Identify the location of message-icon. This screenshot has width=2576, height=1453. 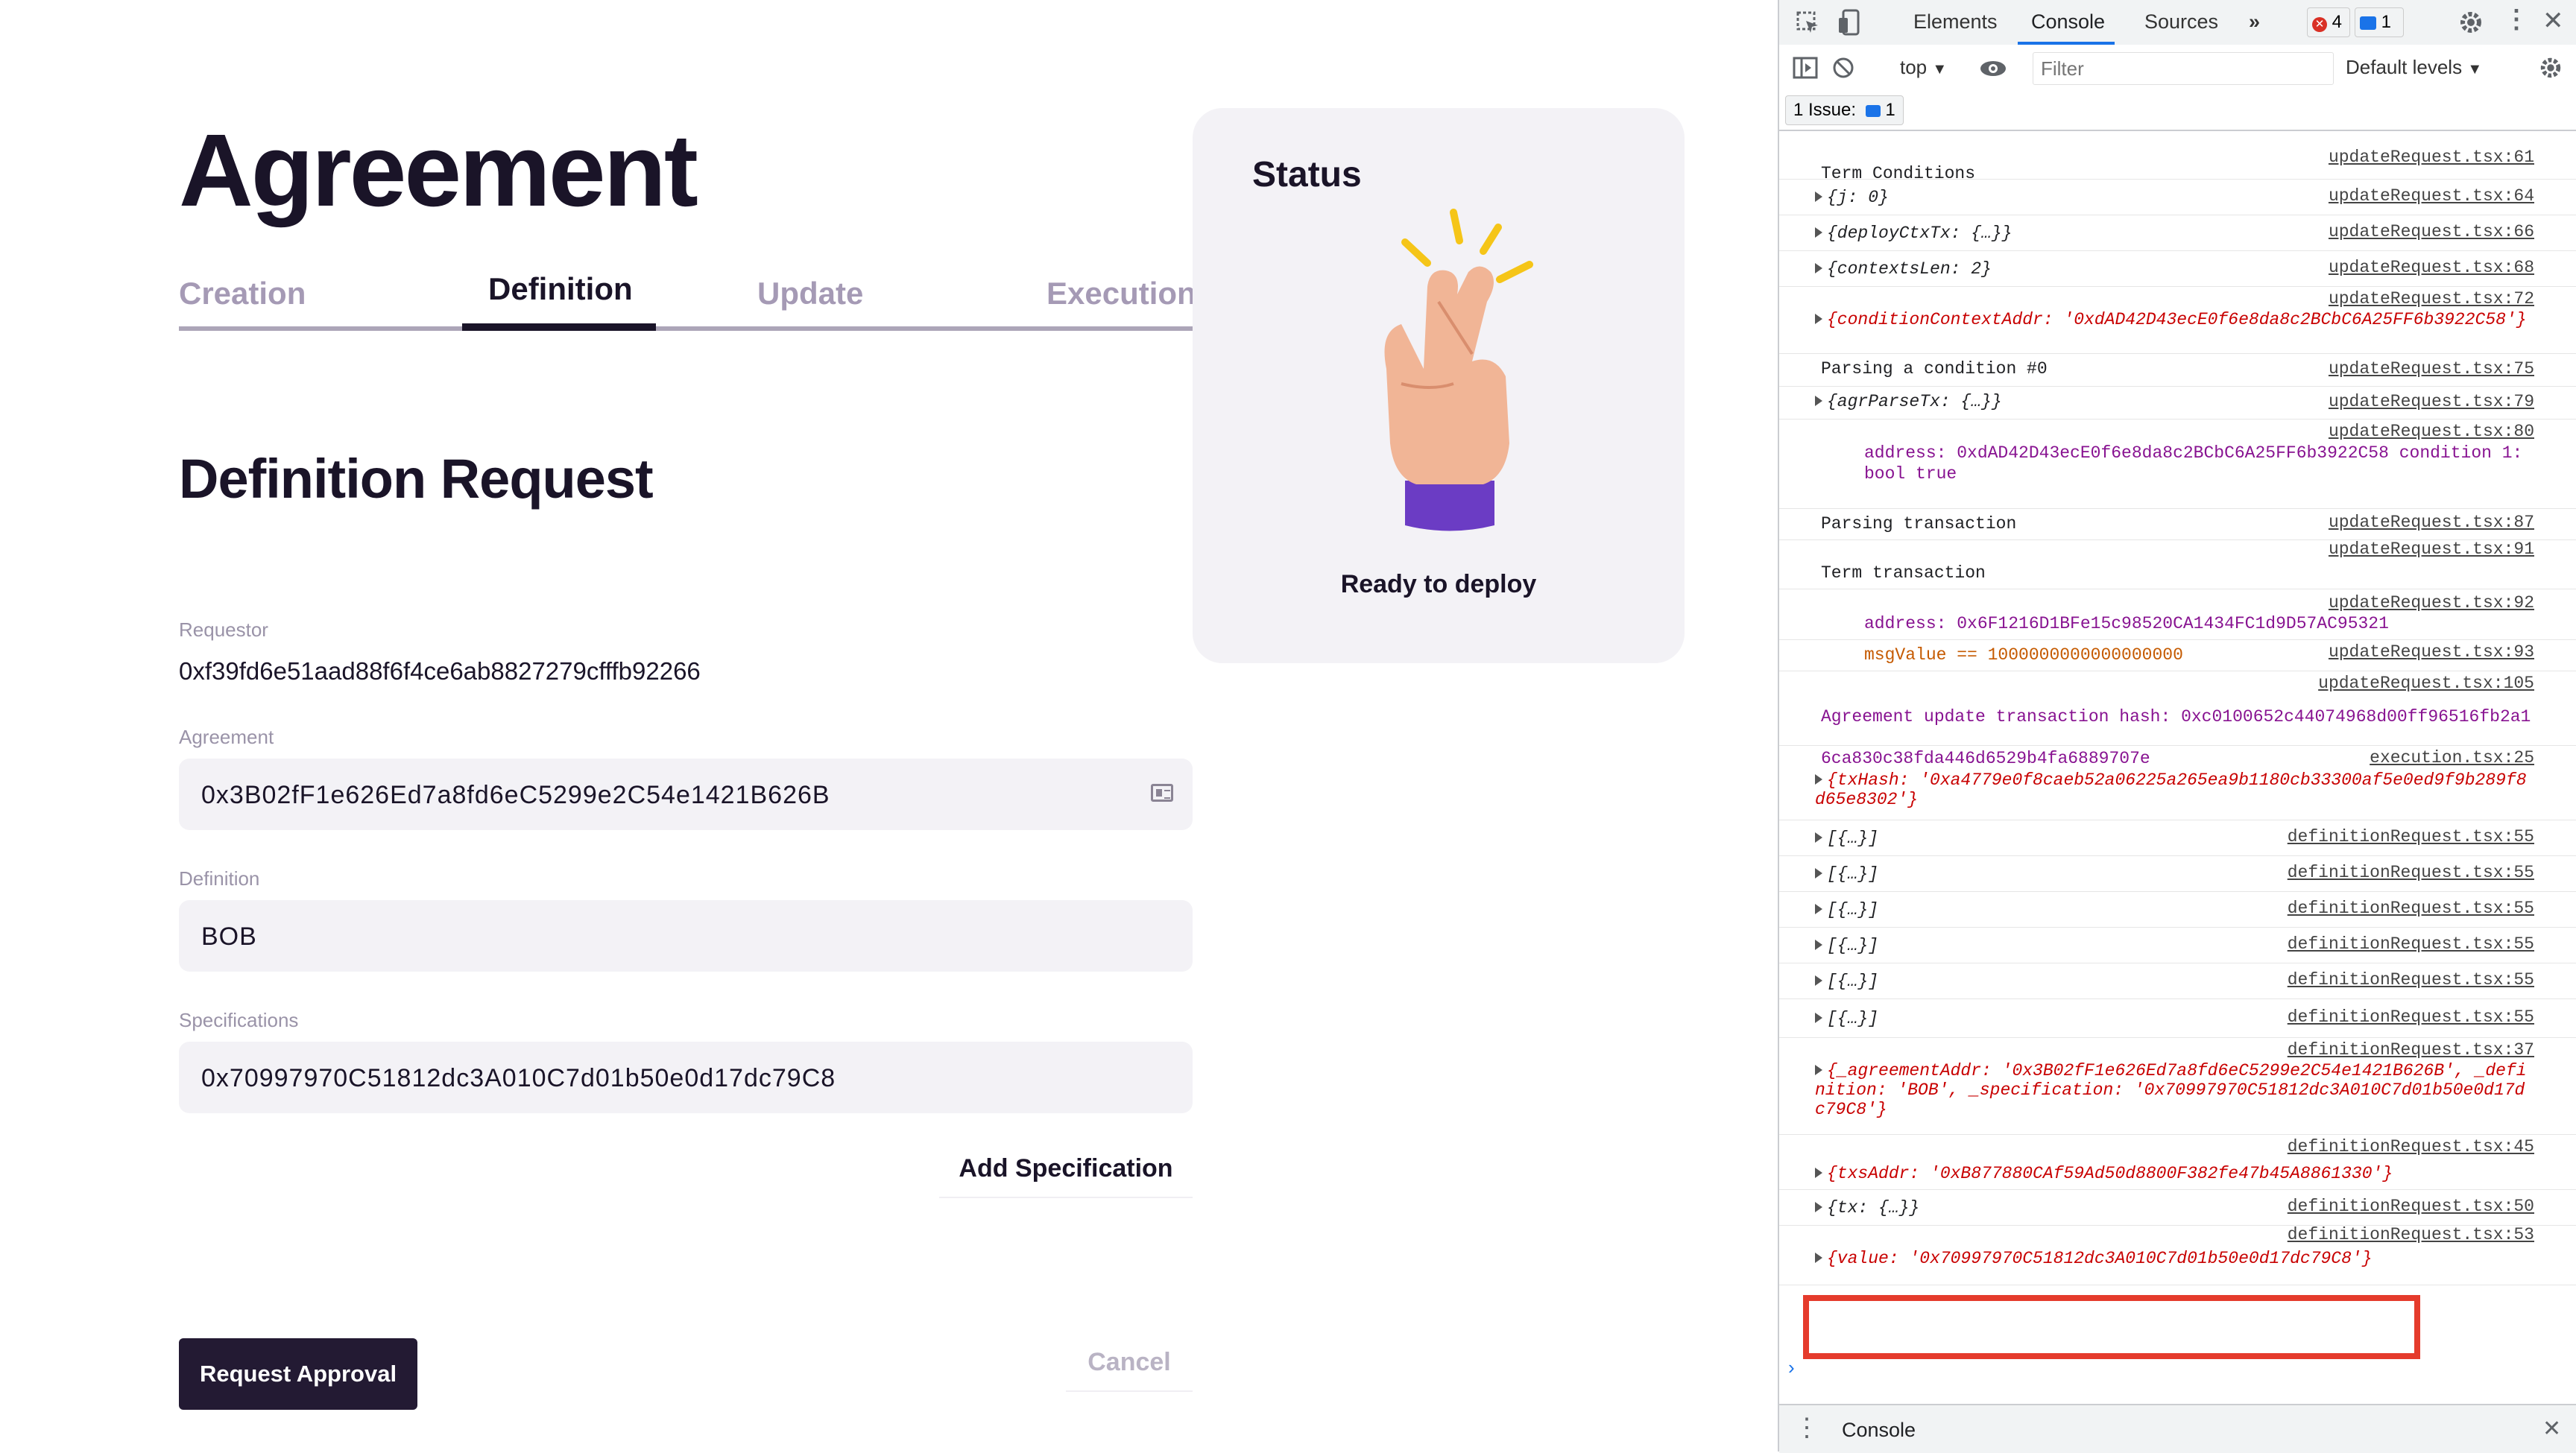
(2368, 23).